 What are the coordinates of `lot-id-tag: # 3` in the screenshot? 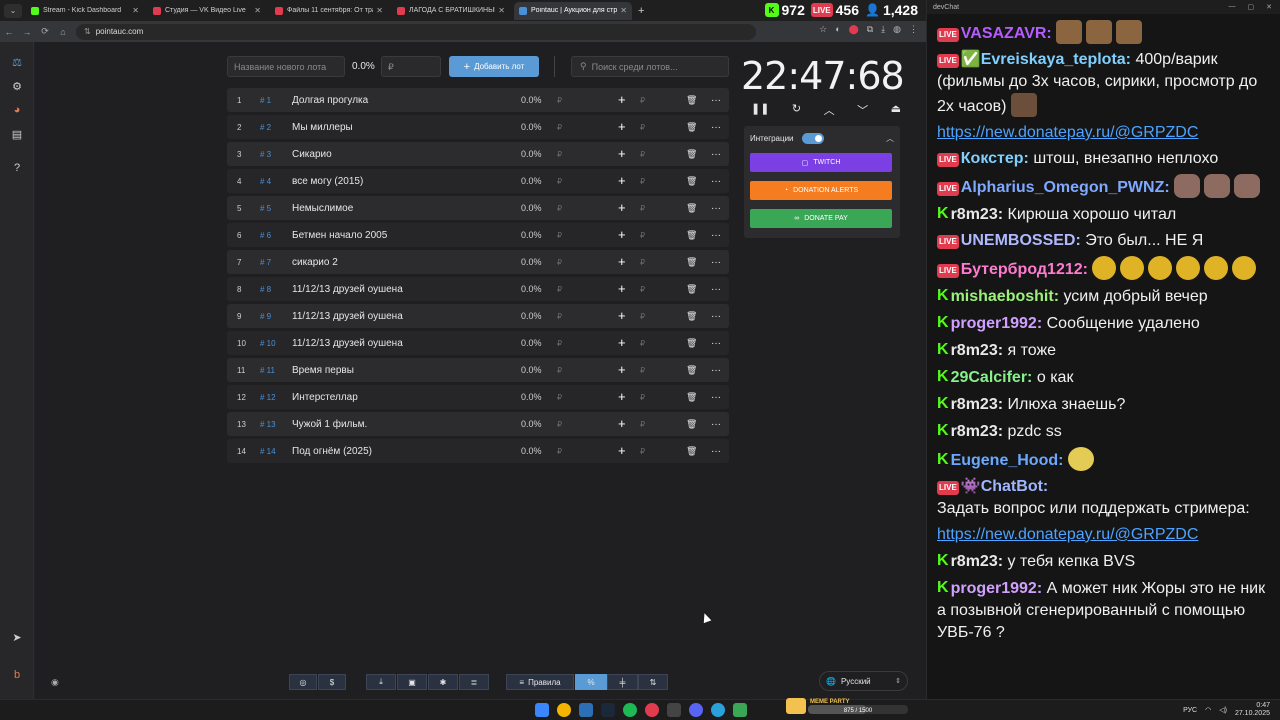 It's located at (265, 154).